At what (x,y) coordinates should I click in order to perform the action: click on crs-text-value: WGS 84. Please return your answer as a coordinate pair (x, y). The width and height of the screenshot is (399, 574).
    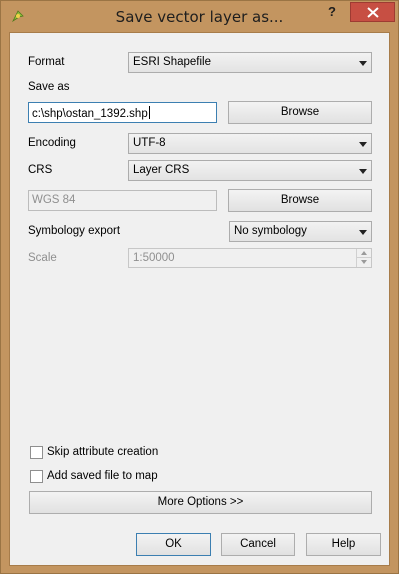
    Looking at the image, I should click on (54, 200).